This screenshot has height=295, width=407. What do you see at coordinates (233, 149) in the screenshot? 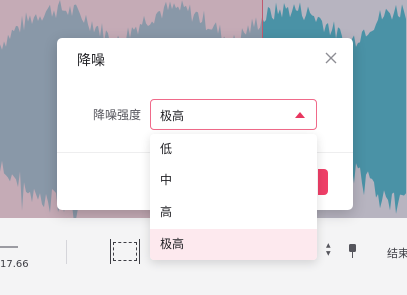
I see `option-low: 低` at bounding box center [233, 149].